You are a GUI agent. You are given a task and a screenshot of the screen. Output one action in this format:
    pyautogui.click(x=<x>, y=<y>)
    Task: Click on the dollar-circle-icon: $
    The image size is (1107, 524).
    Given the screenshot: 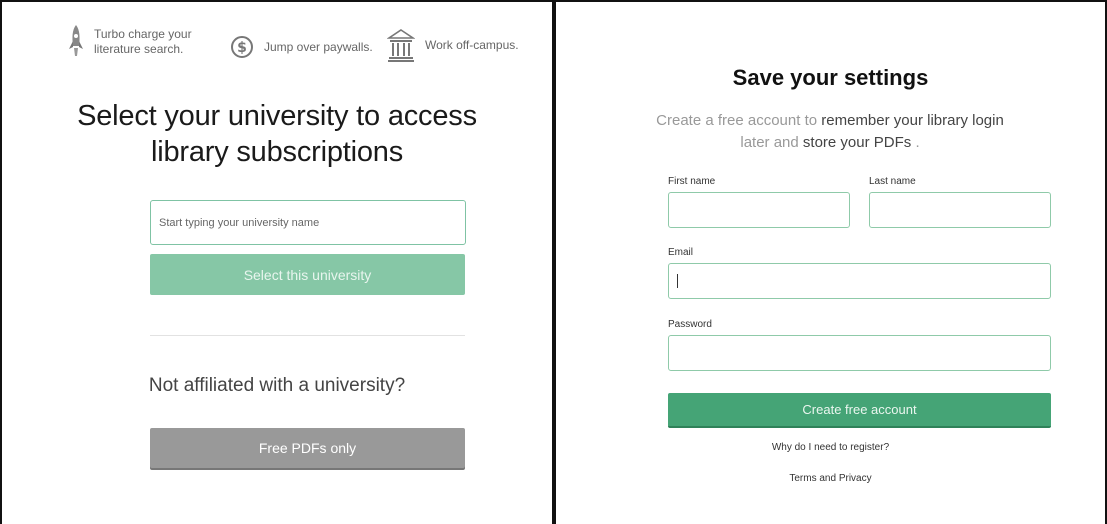 What is the action you would take?
    pyautogui.click(x=242, y=47)
    